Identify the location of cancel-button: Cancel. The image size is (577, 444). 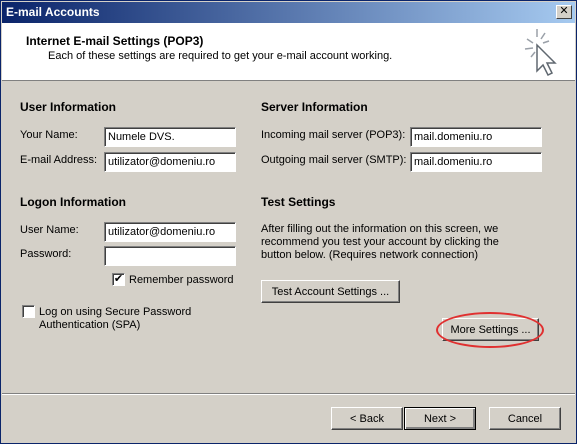
(525, 418).